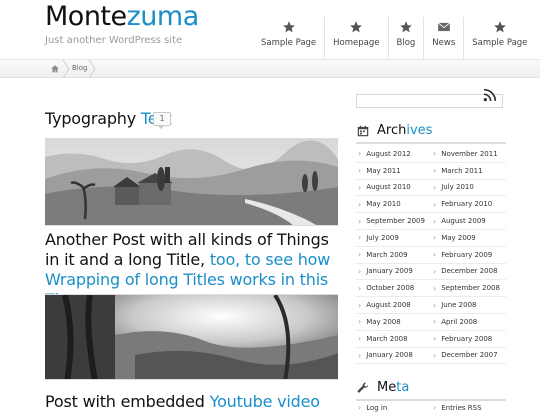 This screenshot has width=540, height=417. Describe the element at coordinates (444, 43) in the screenshot. I see `nav-item-label: News` at that location.